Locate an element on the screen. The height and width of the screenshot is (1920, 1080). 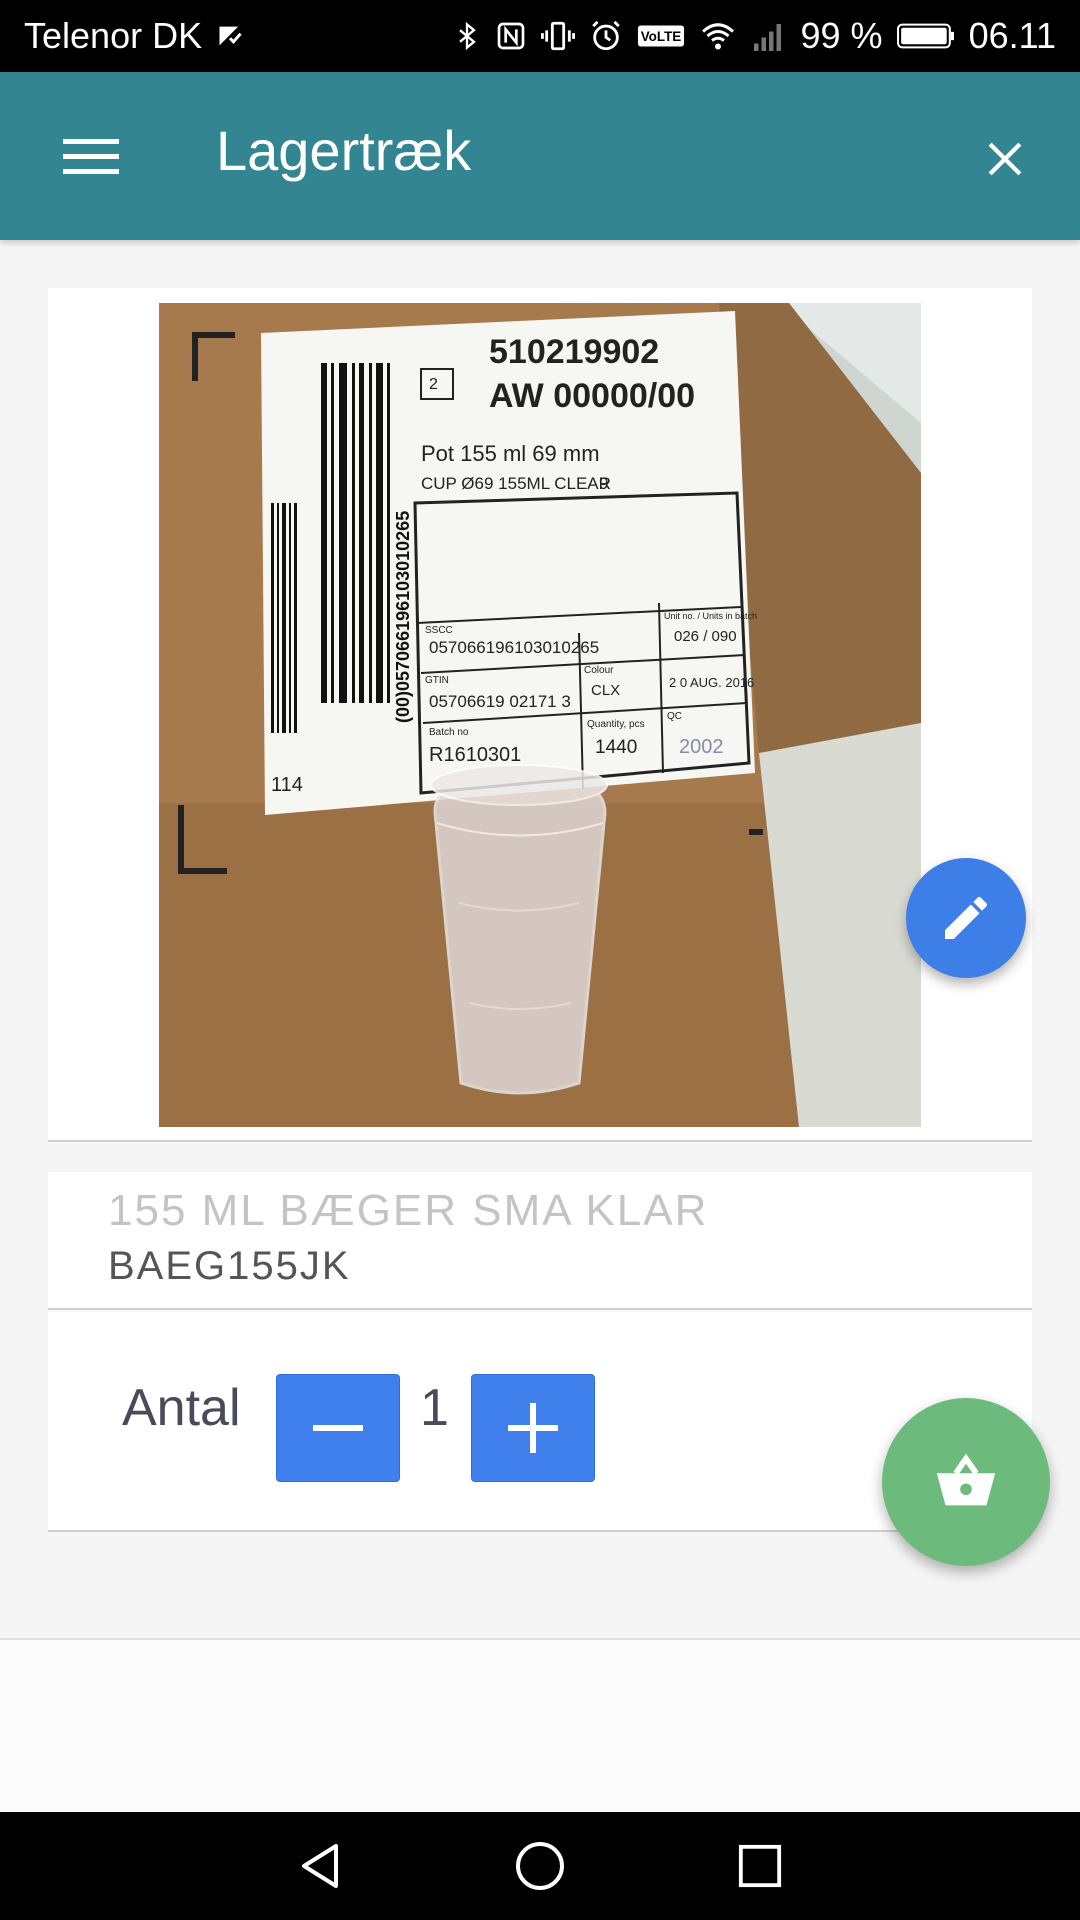
label-date: 2 0 AUG. 2016 is located at coordinates (711, 682).